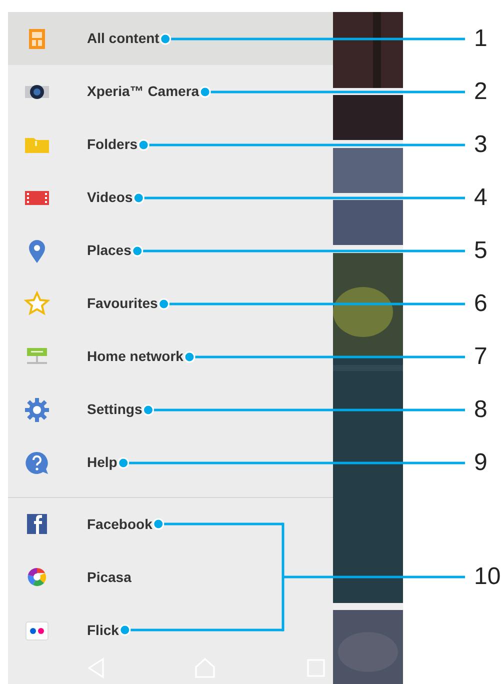 The image size is (502, 684). What do you see at coordinates (481, 92) in the screenshot?
I see `callout-number: 2` at bounding box center [481, 92].